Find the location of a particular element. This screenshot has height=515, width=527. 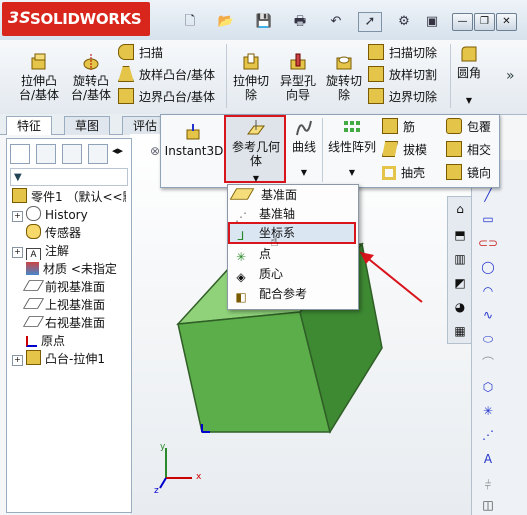

tree-item-material: 材质 <未指定 is located at coordinates (69, 269).